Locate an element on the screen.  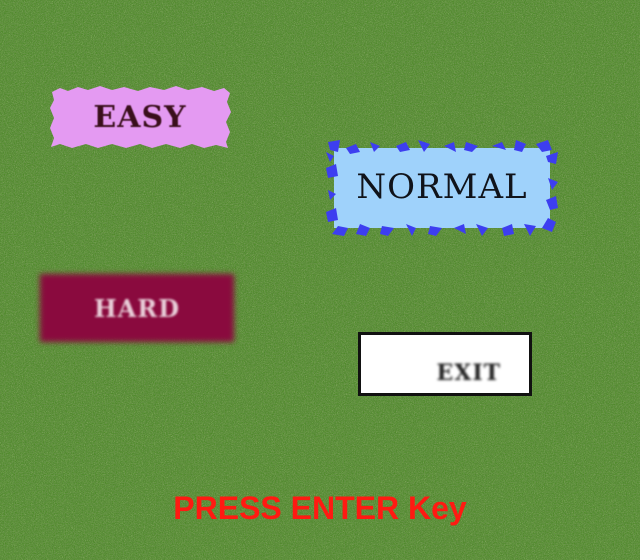
normal-label: NORMAL is located at coordinates (442, 187).